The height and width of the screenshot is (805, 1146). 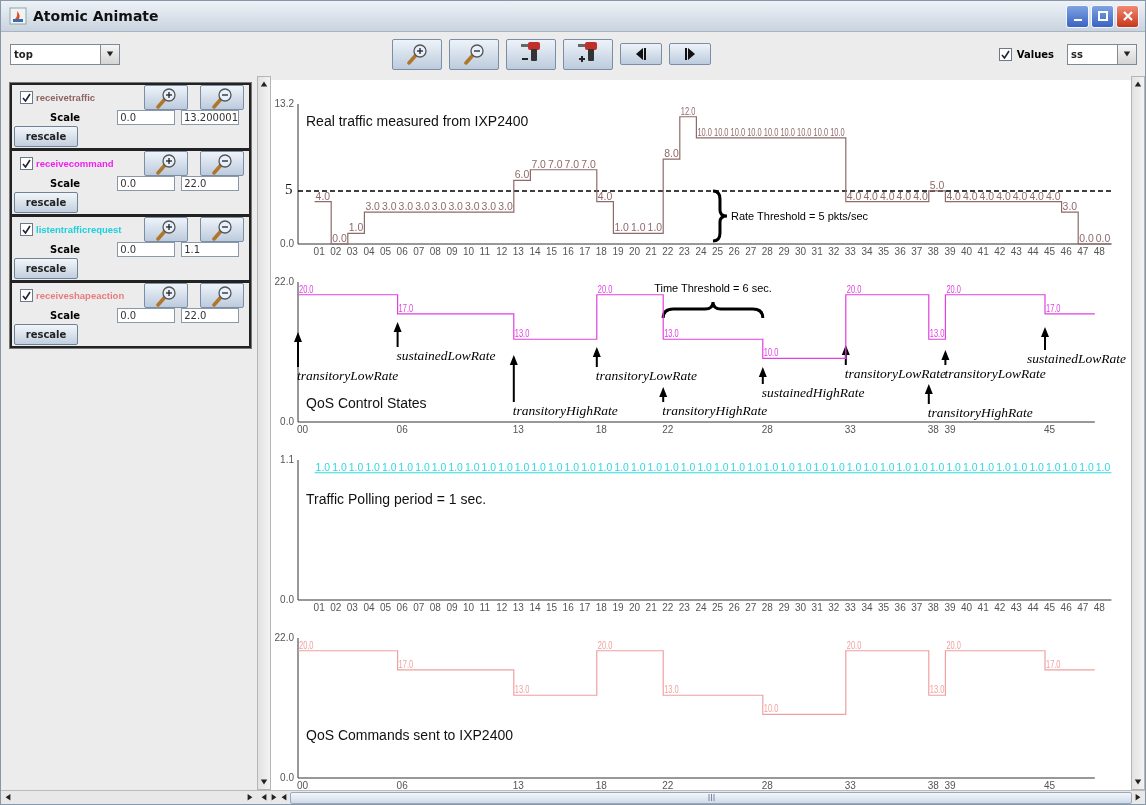 I want to click on x-tick-label: 20, so click(x=635, y=251).